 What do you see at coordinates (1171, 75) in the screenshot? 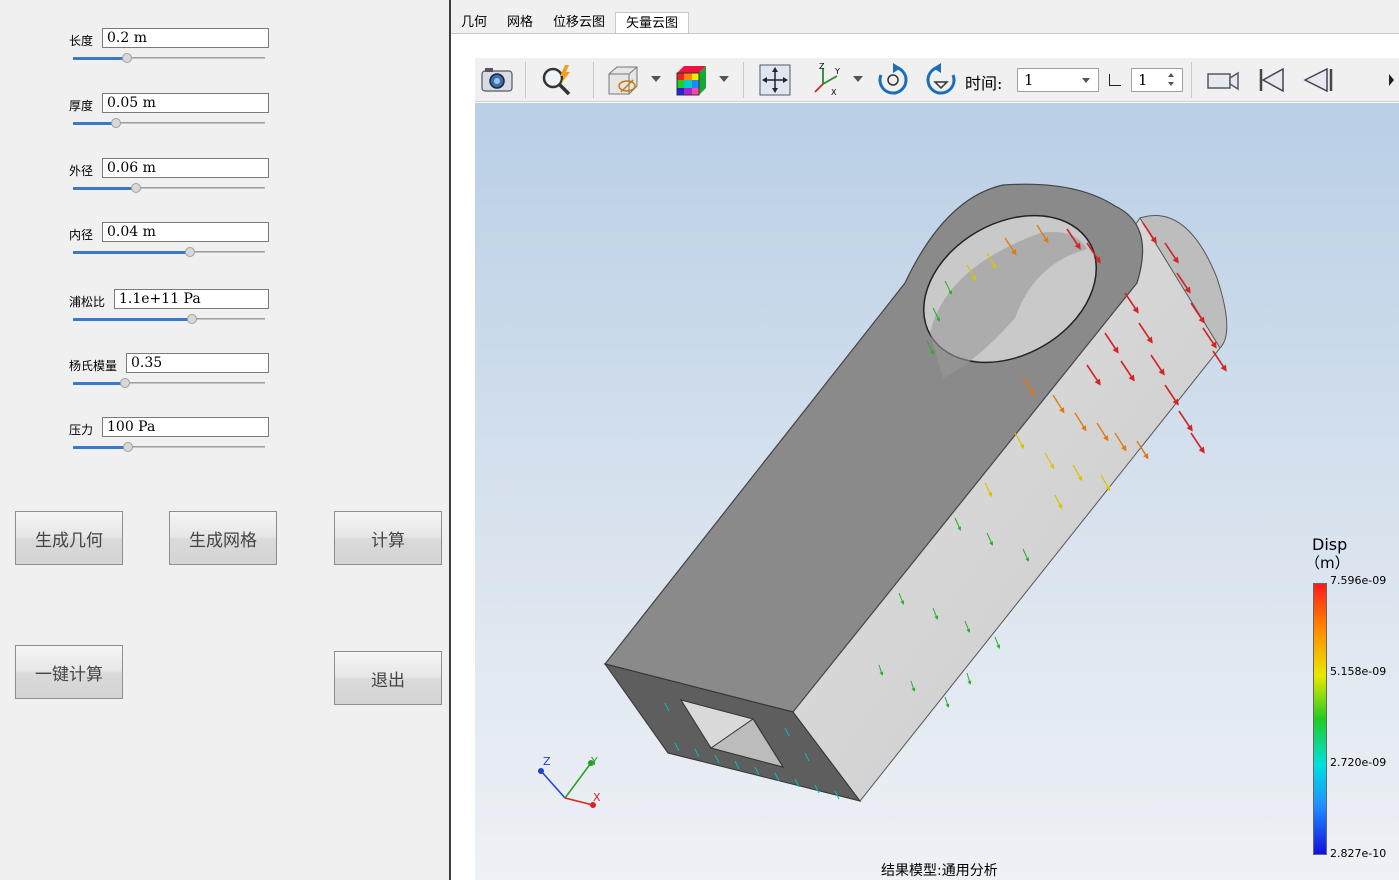
I see `spin-up-icon` at bounding box center [1171, 75].